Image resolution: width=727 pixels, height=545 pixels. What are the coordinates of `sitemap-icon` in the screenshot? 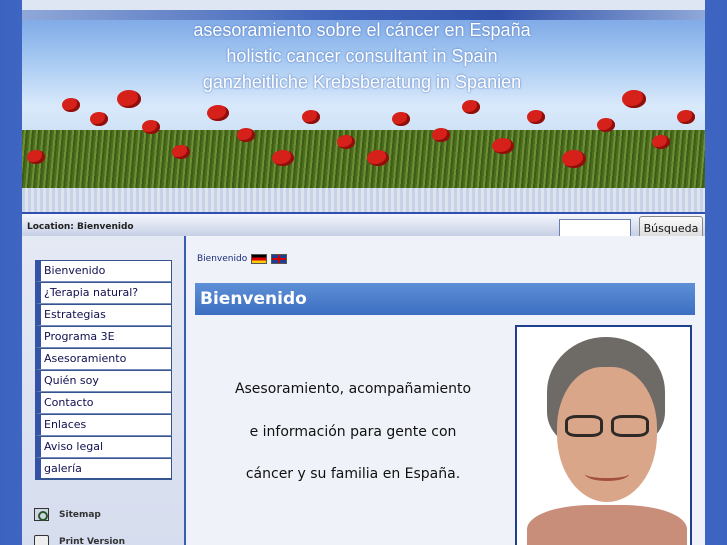 It's located at (41, 514).